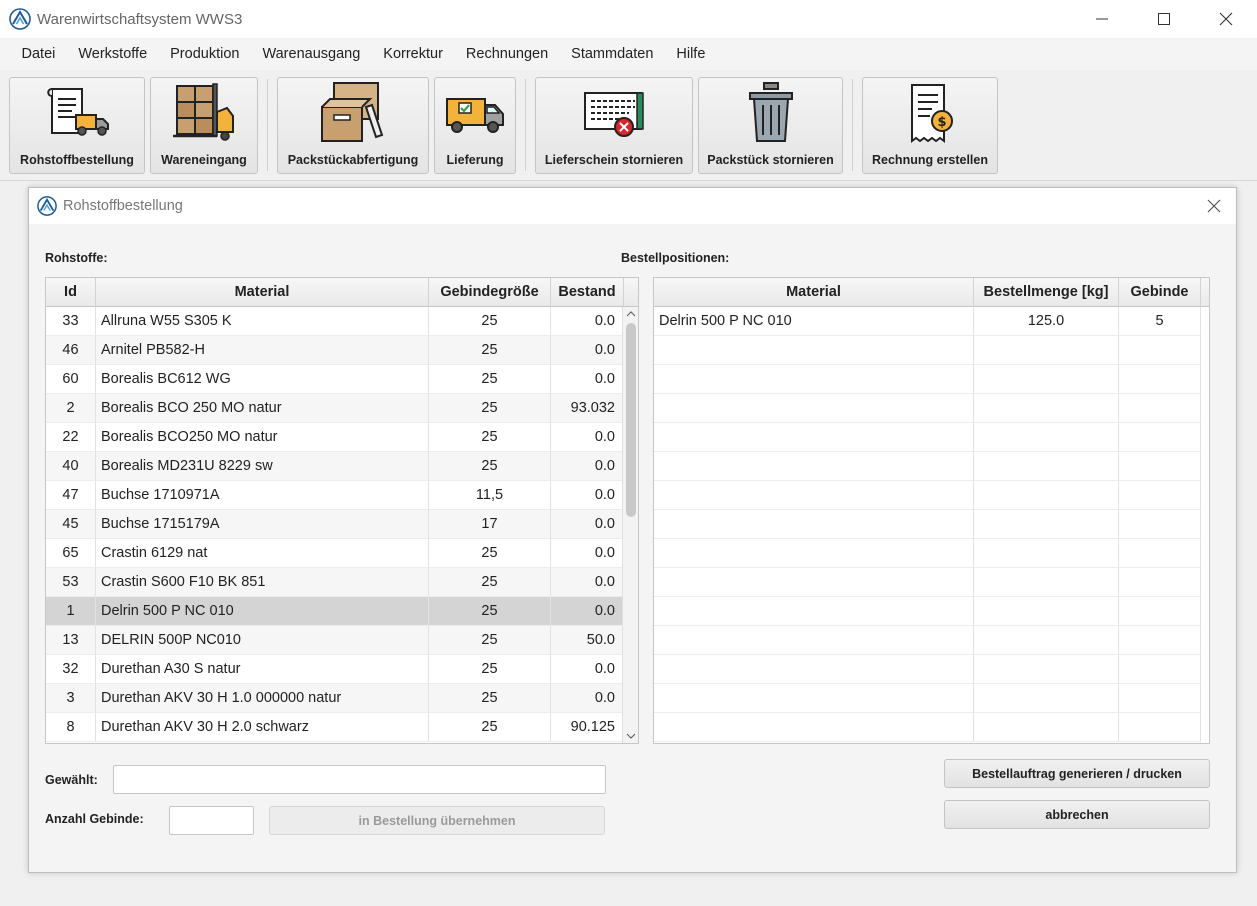 This screenshot has width=1257, height=906. I want to click on menu-item-produktion: Produktion, so click(205, 54).